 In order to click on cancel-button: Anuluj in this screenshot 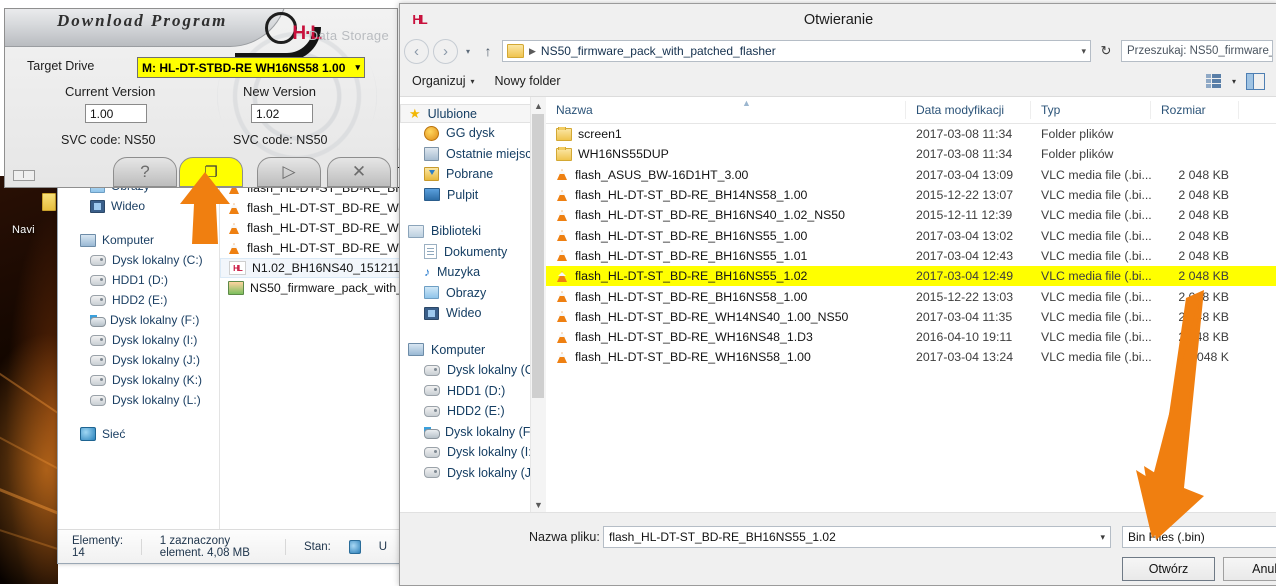, I will do `click(1249, 569)`.